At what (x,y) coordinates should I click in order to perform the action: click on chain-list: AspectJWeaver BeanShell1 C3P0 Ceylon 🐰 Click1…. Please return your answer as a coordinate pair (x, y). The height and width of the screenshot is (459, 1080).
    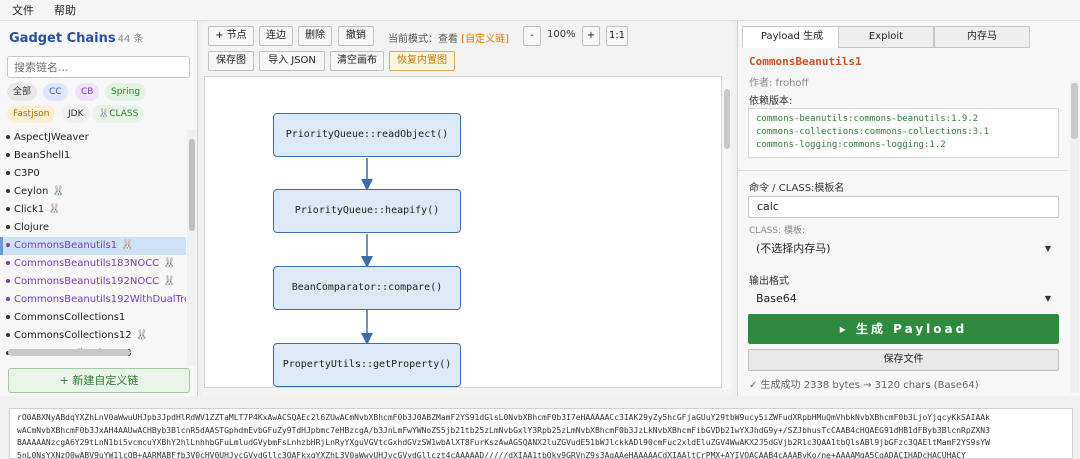
    Looking at the image, I should click on (93, 247).